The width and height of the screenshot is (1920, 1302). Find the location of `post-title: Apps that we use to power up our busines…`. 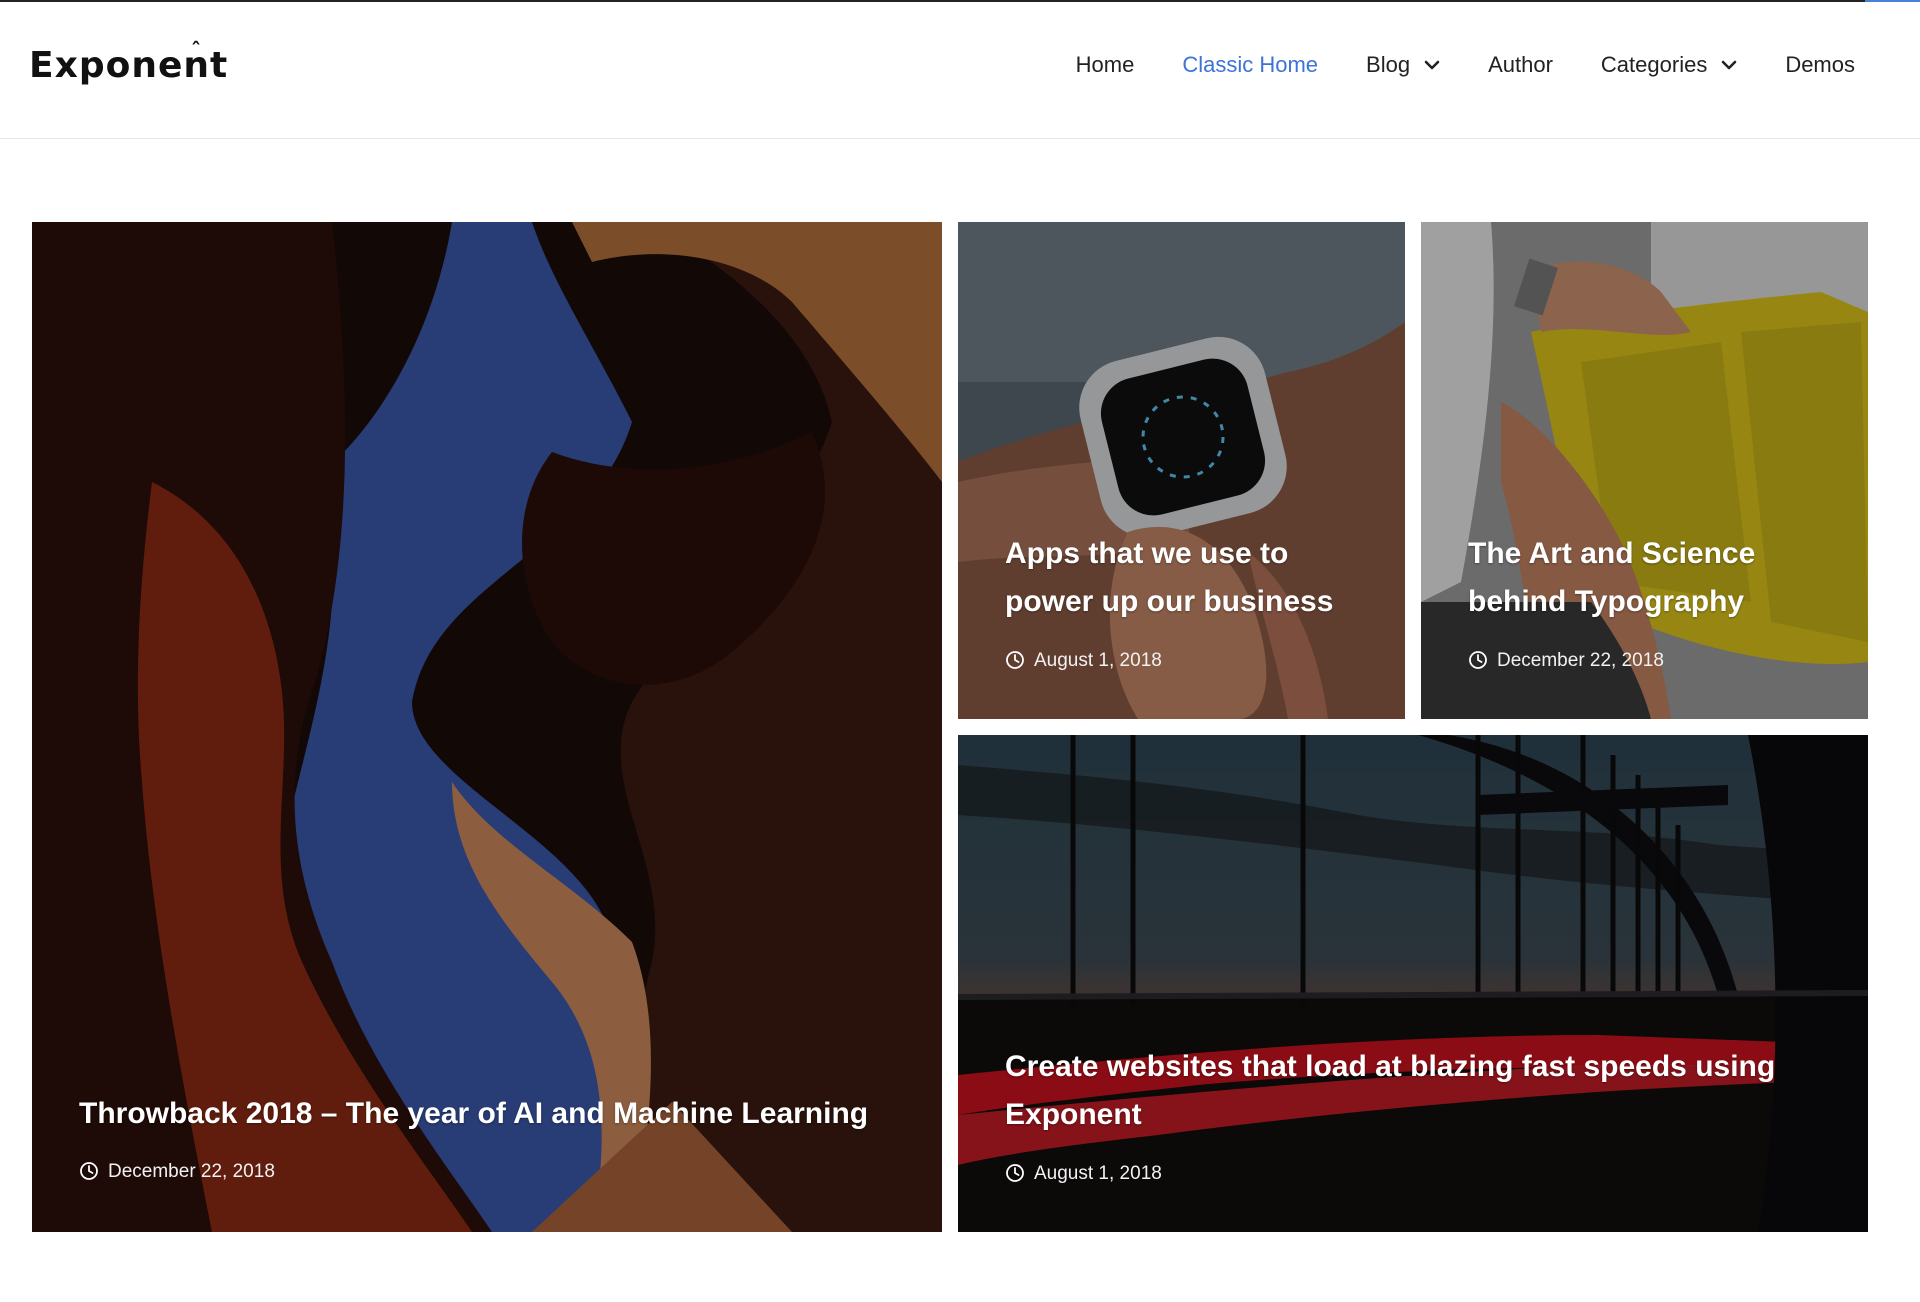

post-title: Apps that we use to power up our busines… is located at coordinates (1185, 578).